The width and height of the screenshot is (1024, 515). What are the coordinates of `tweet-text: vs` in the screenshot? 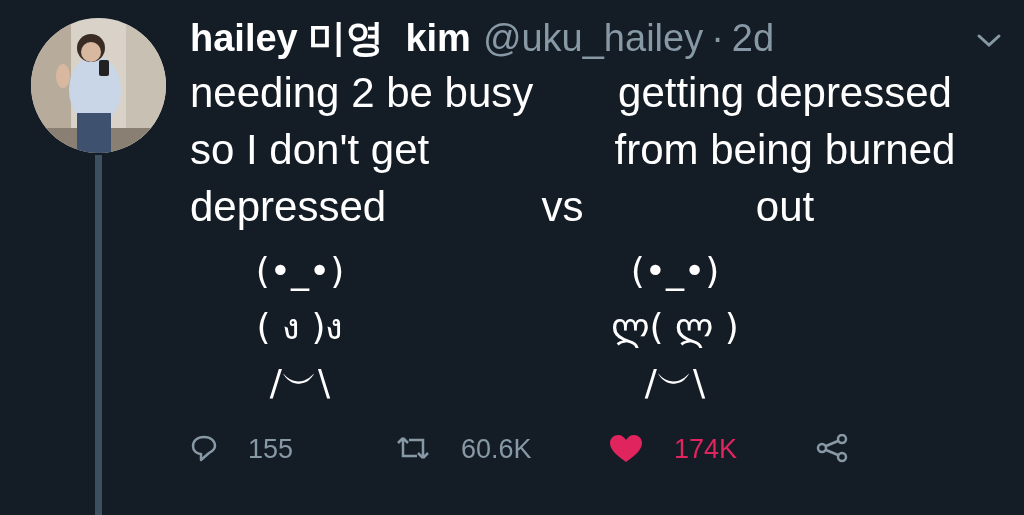 It's located at (562, 207).